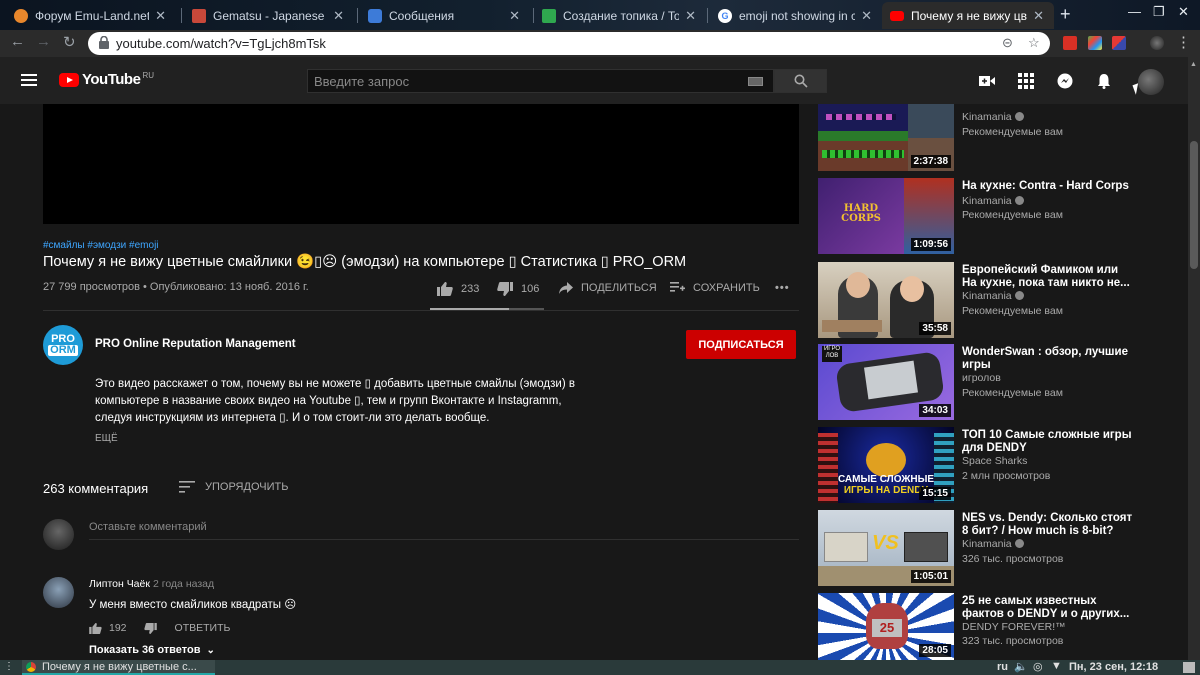  What do you see at coordinates (608, 288) in the screenshot?
I see `share-button: ПОДЕЛИТЬСЯ` at bounding box center [608, 288].